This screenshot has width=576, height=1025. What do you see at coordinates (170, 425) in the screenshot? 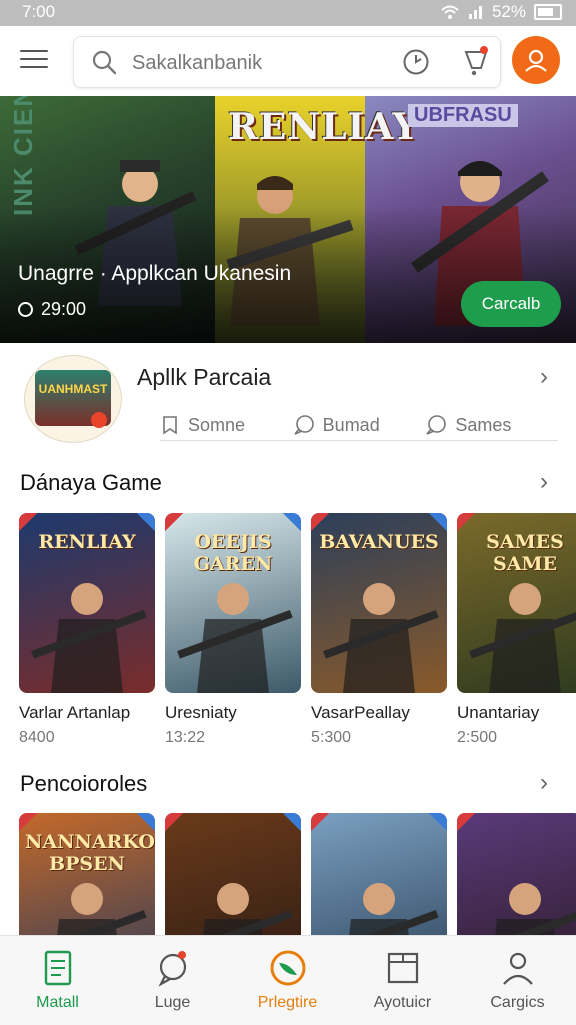
I see `bookmark-icon` at bounding box center [170, 425].